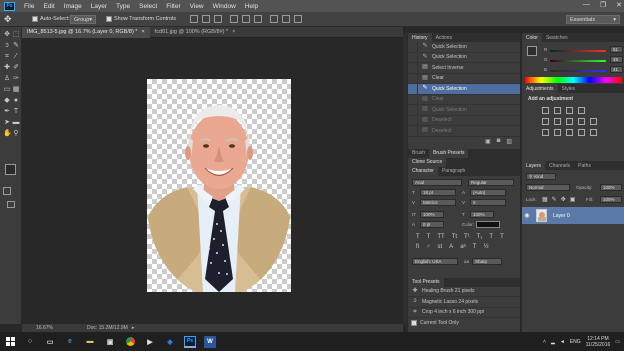  What do you see at coordinates (545, 121) in the screenshot?
I see `vibrance-icon` at bounding box center [545, 121].